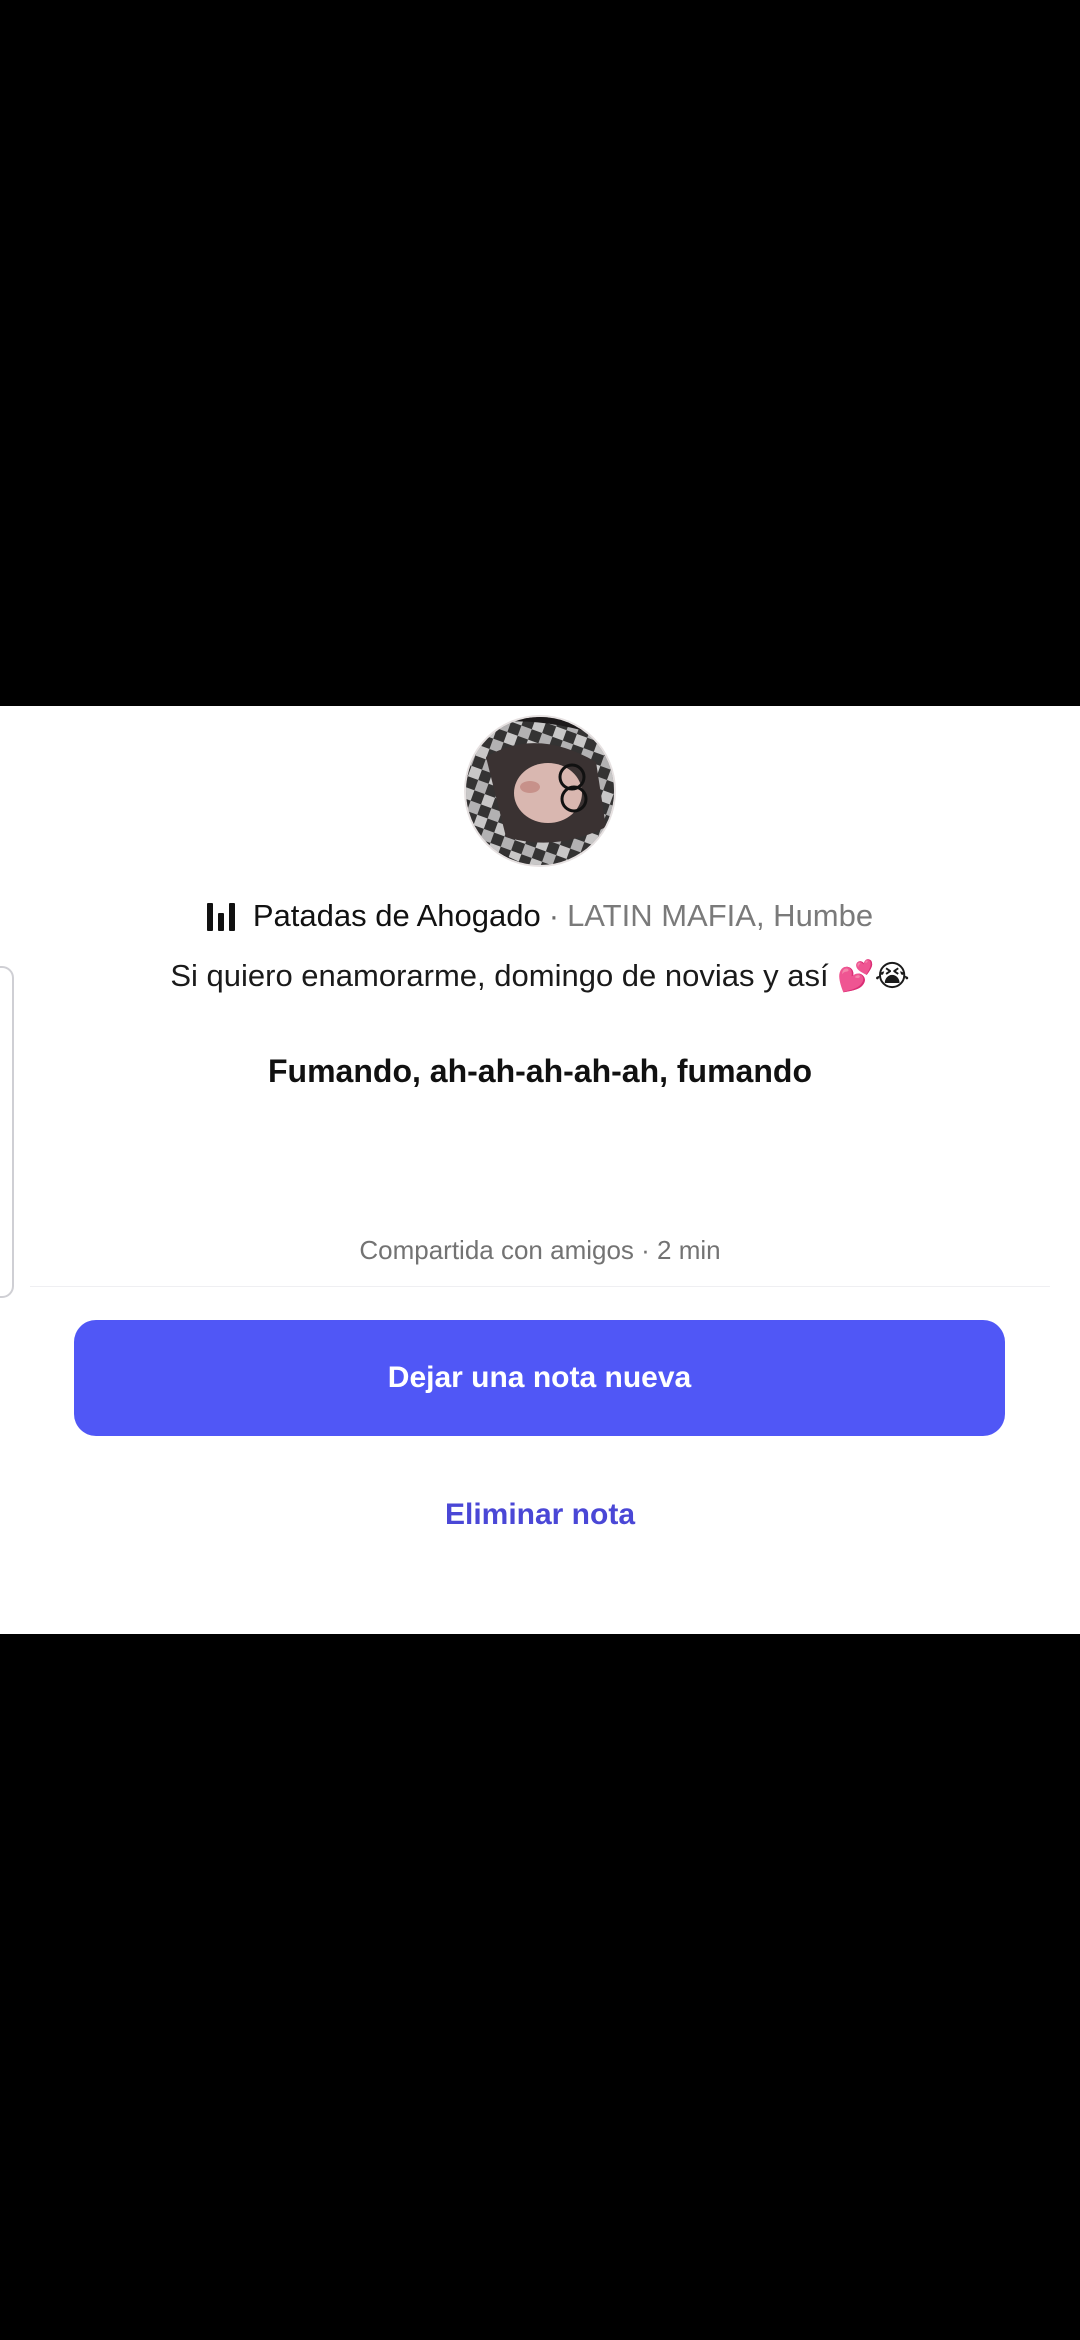 The height and width of the screenshot is (2340, 1080). Describe the element at coordinates (720, 915) in the screenshot. I see `song-artist: LATIN MAFIA, Humbe` at that location.